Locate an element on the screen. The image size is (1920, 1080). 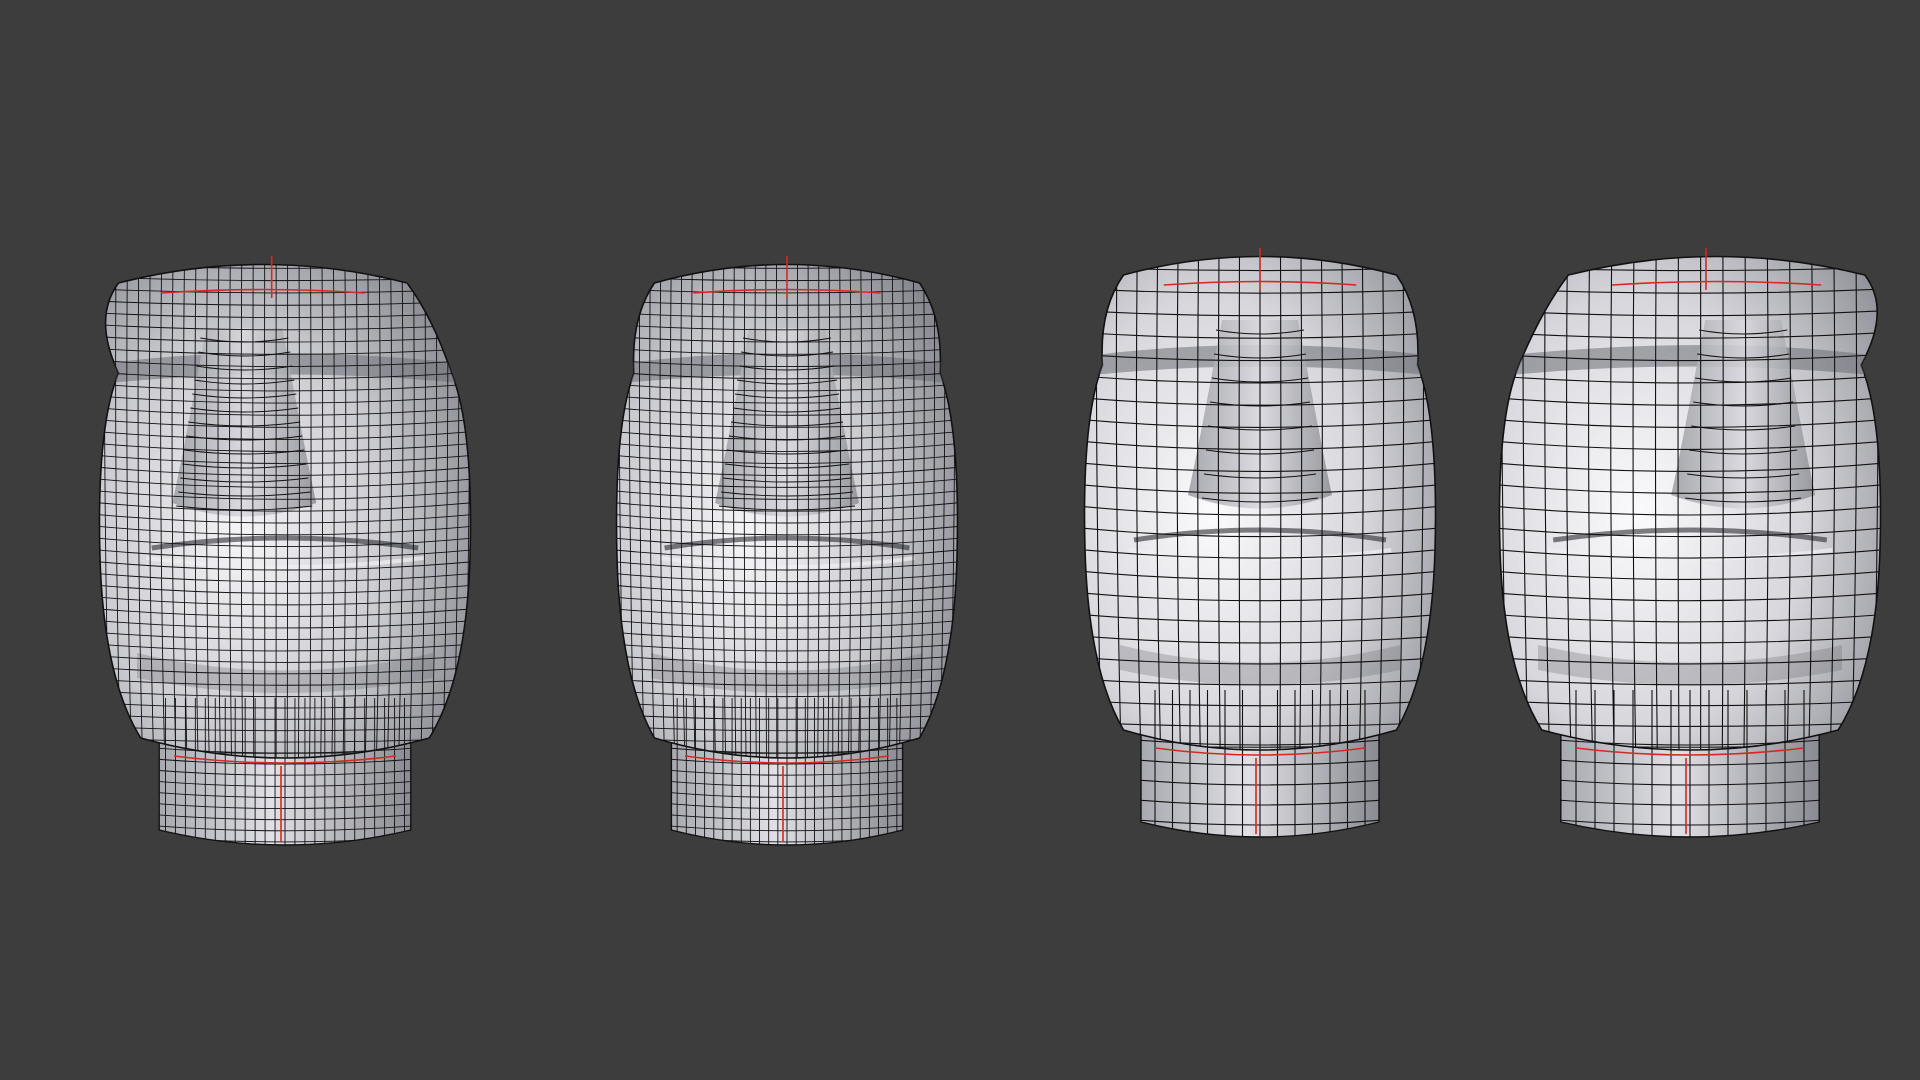
moai-head-low-density-front is located at coordinates (1260, 540).